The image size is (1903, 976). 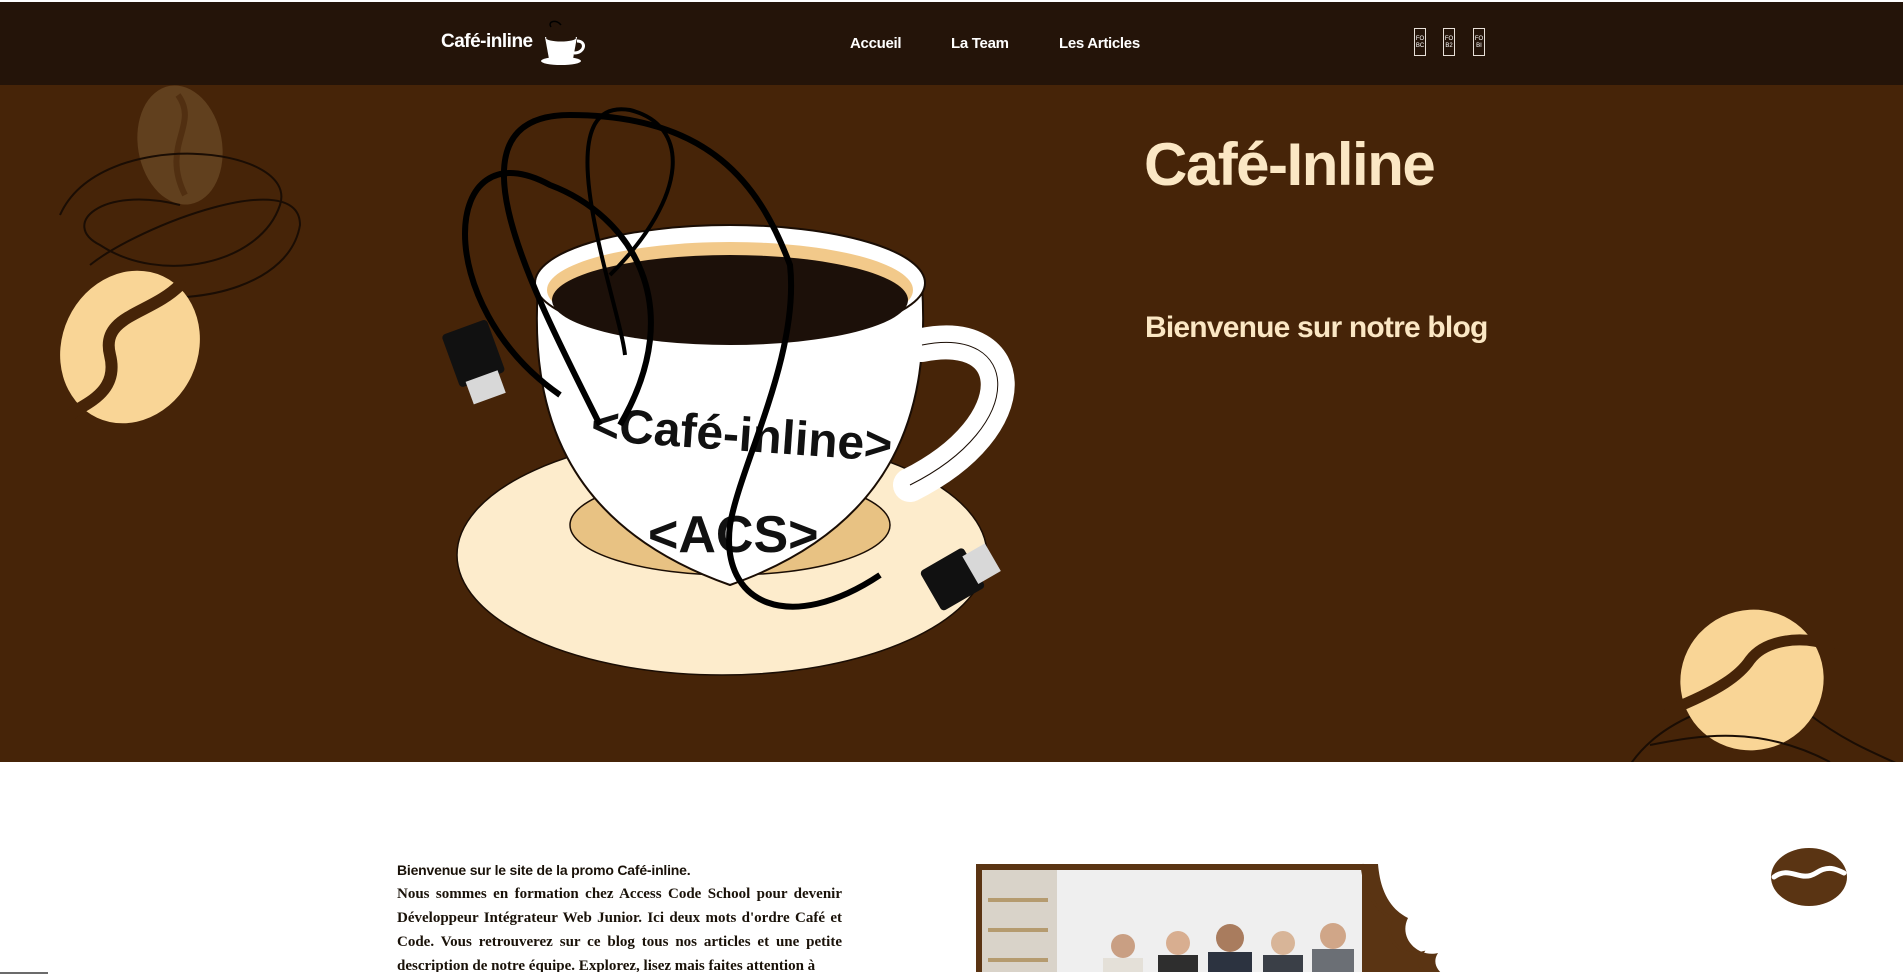 What do you see at coordinates (1764, 685) in the screenshot?
I see `coffee-bean-decoration-bottom-right` at bounding box center [1764, 685].